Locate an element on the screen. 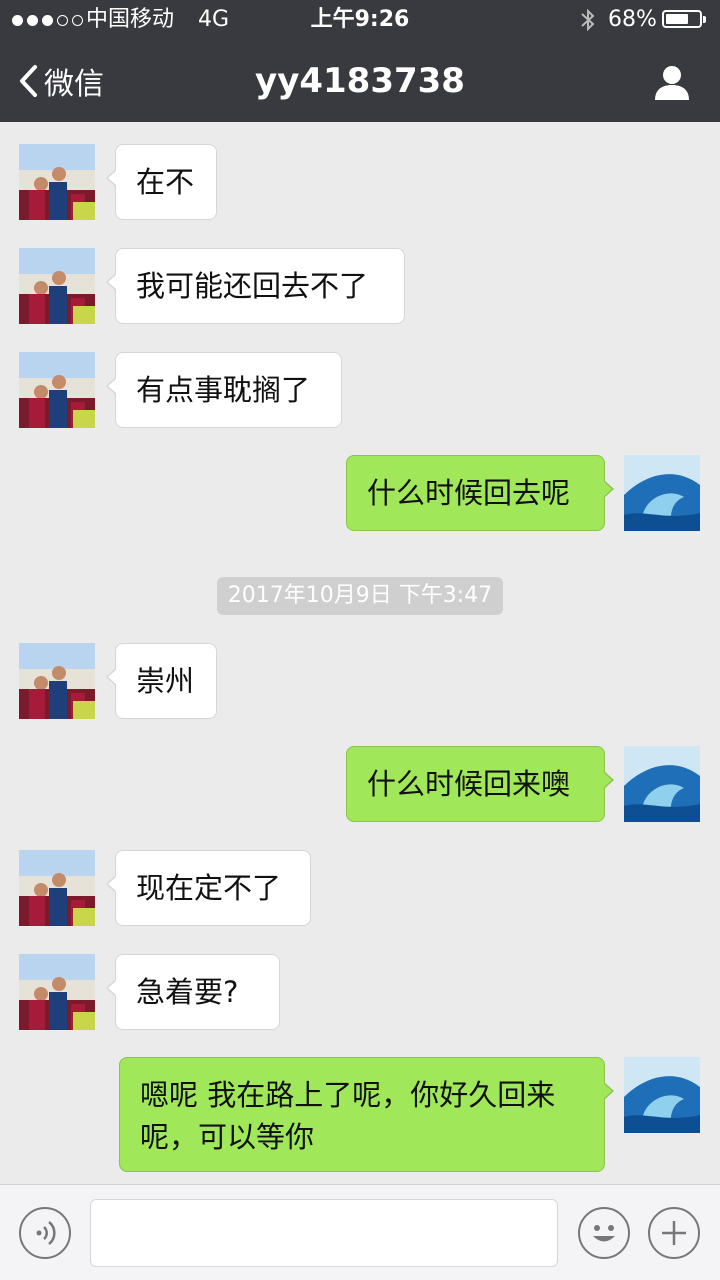  bluetooth-icon is located at coordinates (588, 20).